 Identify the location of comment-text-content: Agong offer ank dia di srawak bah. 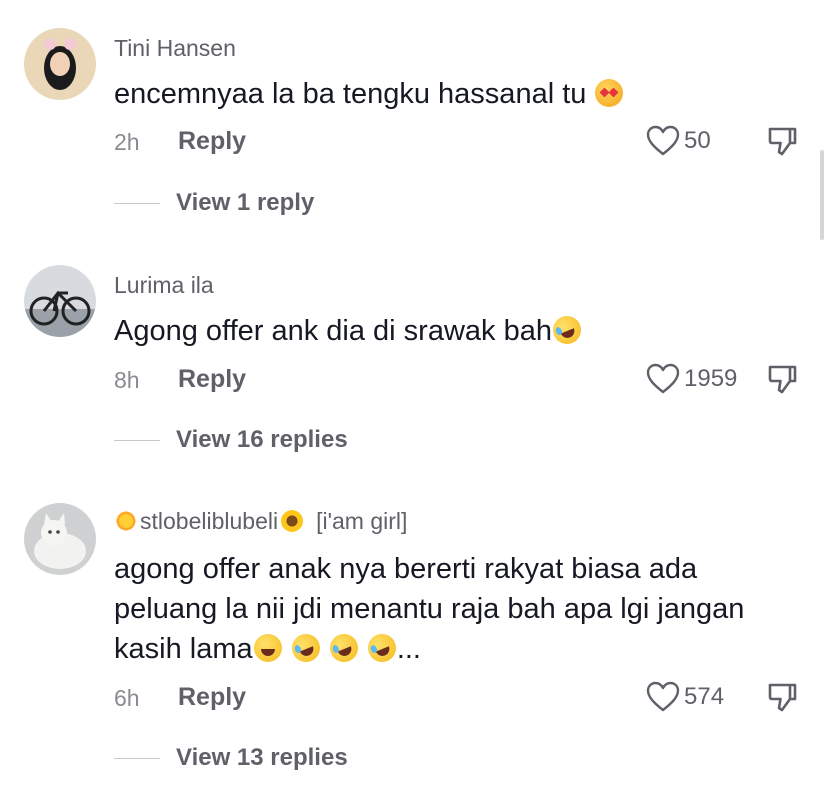
(333, 331).